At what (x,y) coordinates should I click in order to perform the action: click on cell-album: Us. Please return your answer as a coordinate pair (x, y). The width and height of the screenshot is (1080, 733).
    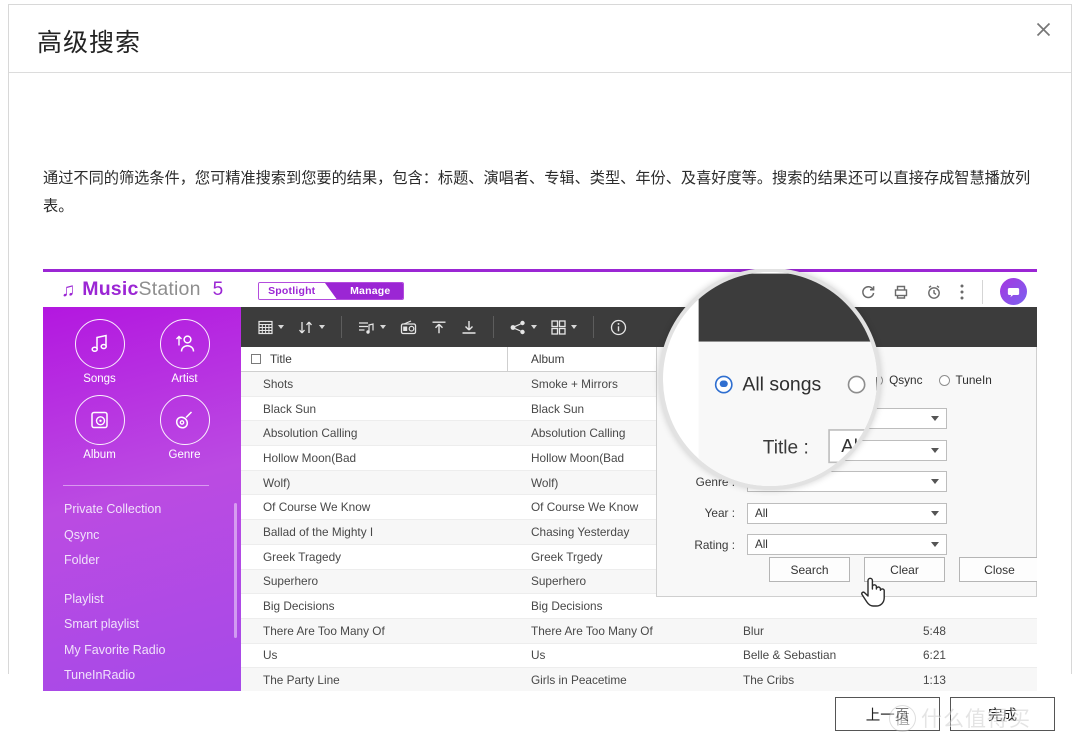
    Looking at the image, I should click on (538, 655).